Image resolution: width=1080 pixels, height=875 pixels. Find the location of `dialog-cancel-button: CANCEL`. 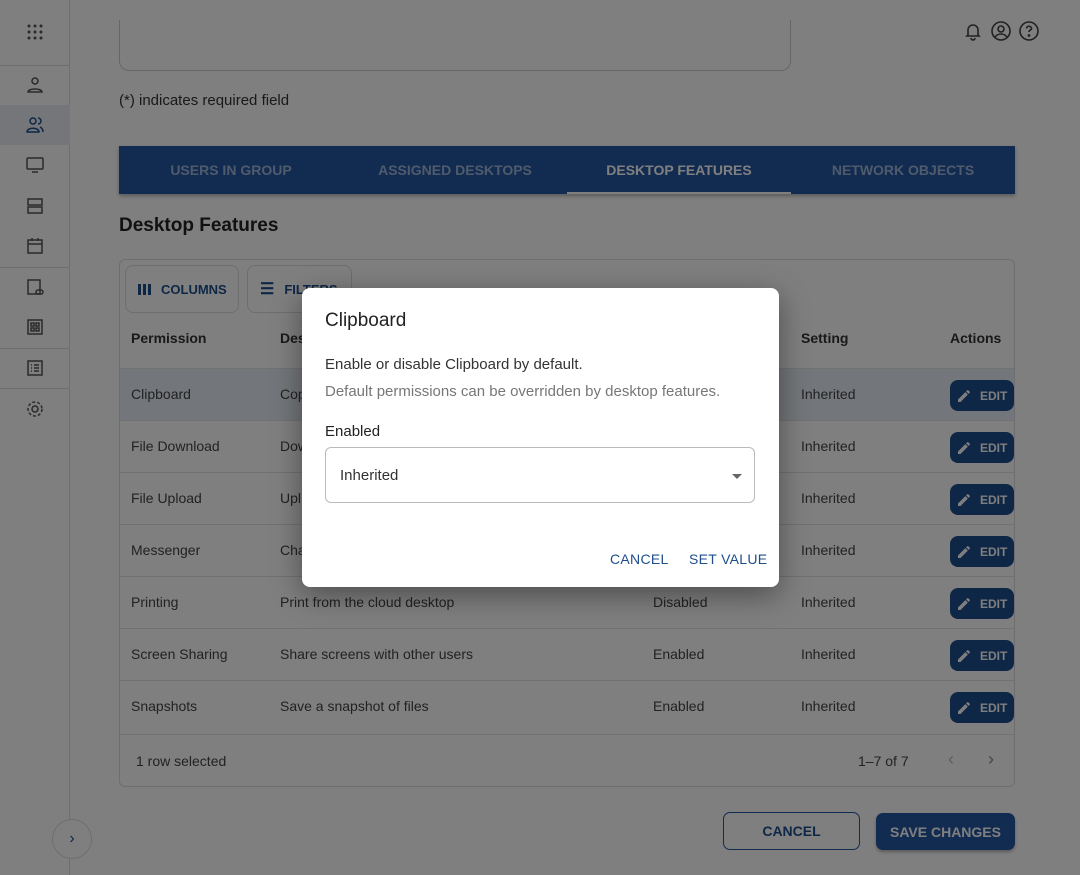

dialog-cancel-button: CANCEL is located at coordinates (639, 559).